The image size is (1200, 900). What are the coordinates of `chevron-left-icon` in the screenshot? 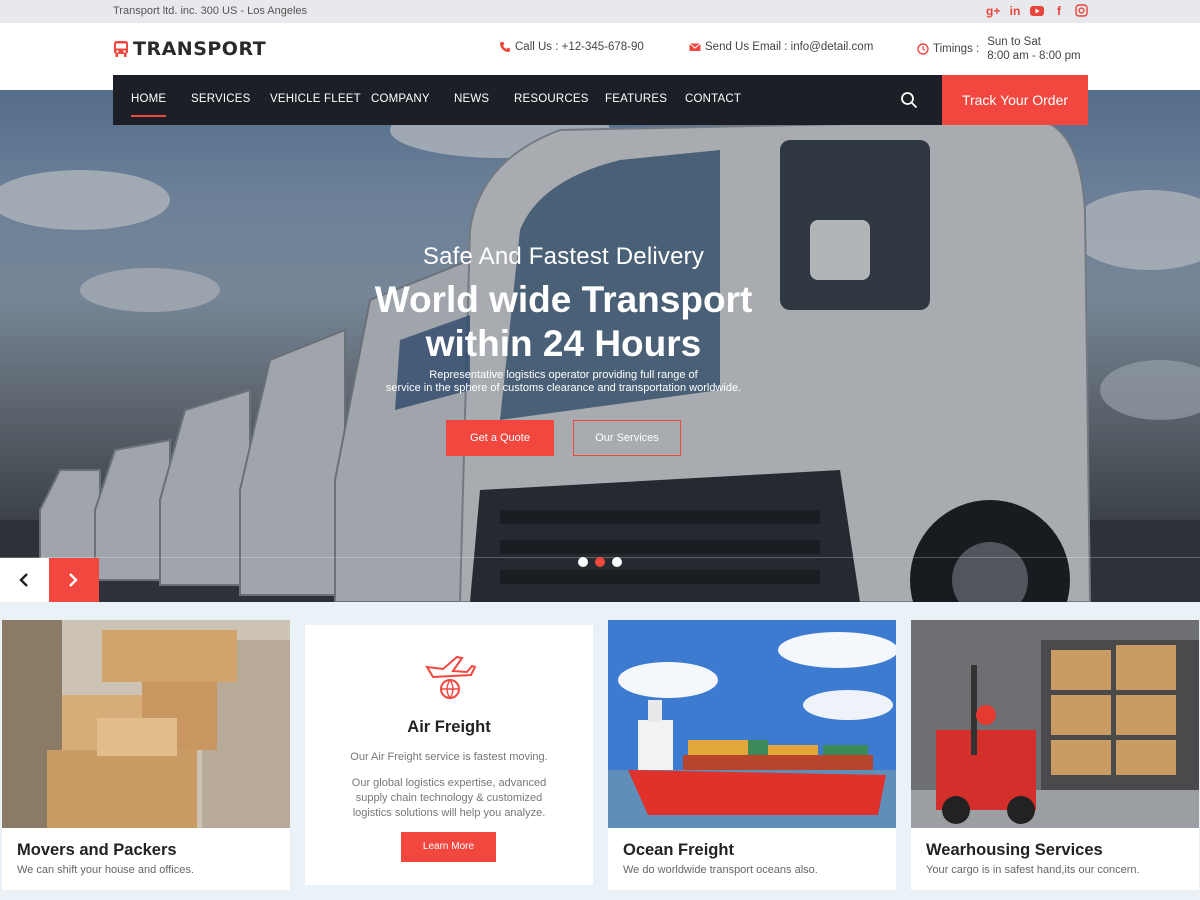 It's located at (23, 580).